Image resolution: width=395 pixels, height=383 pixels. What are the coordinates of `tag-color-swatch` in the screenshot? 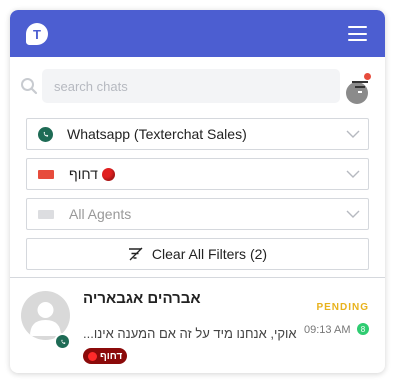 It's located at (46, 174).